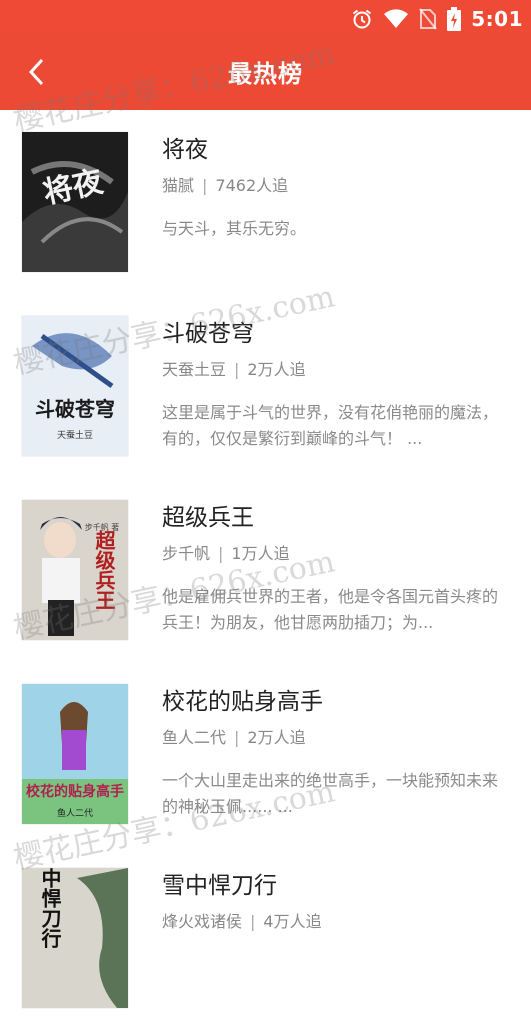 The width and height of the screenshot is (531, 1030). What do you see at coordinates (234, 228) in the screenshot?
I see `book-description: 与天斗，其乐无穷。` at bounding box center [234, 228].